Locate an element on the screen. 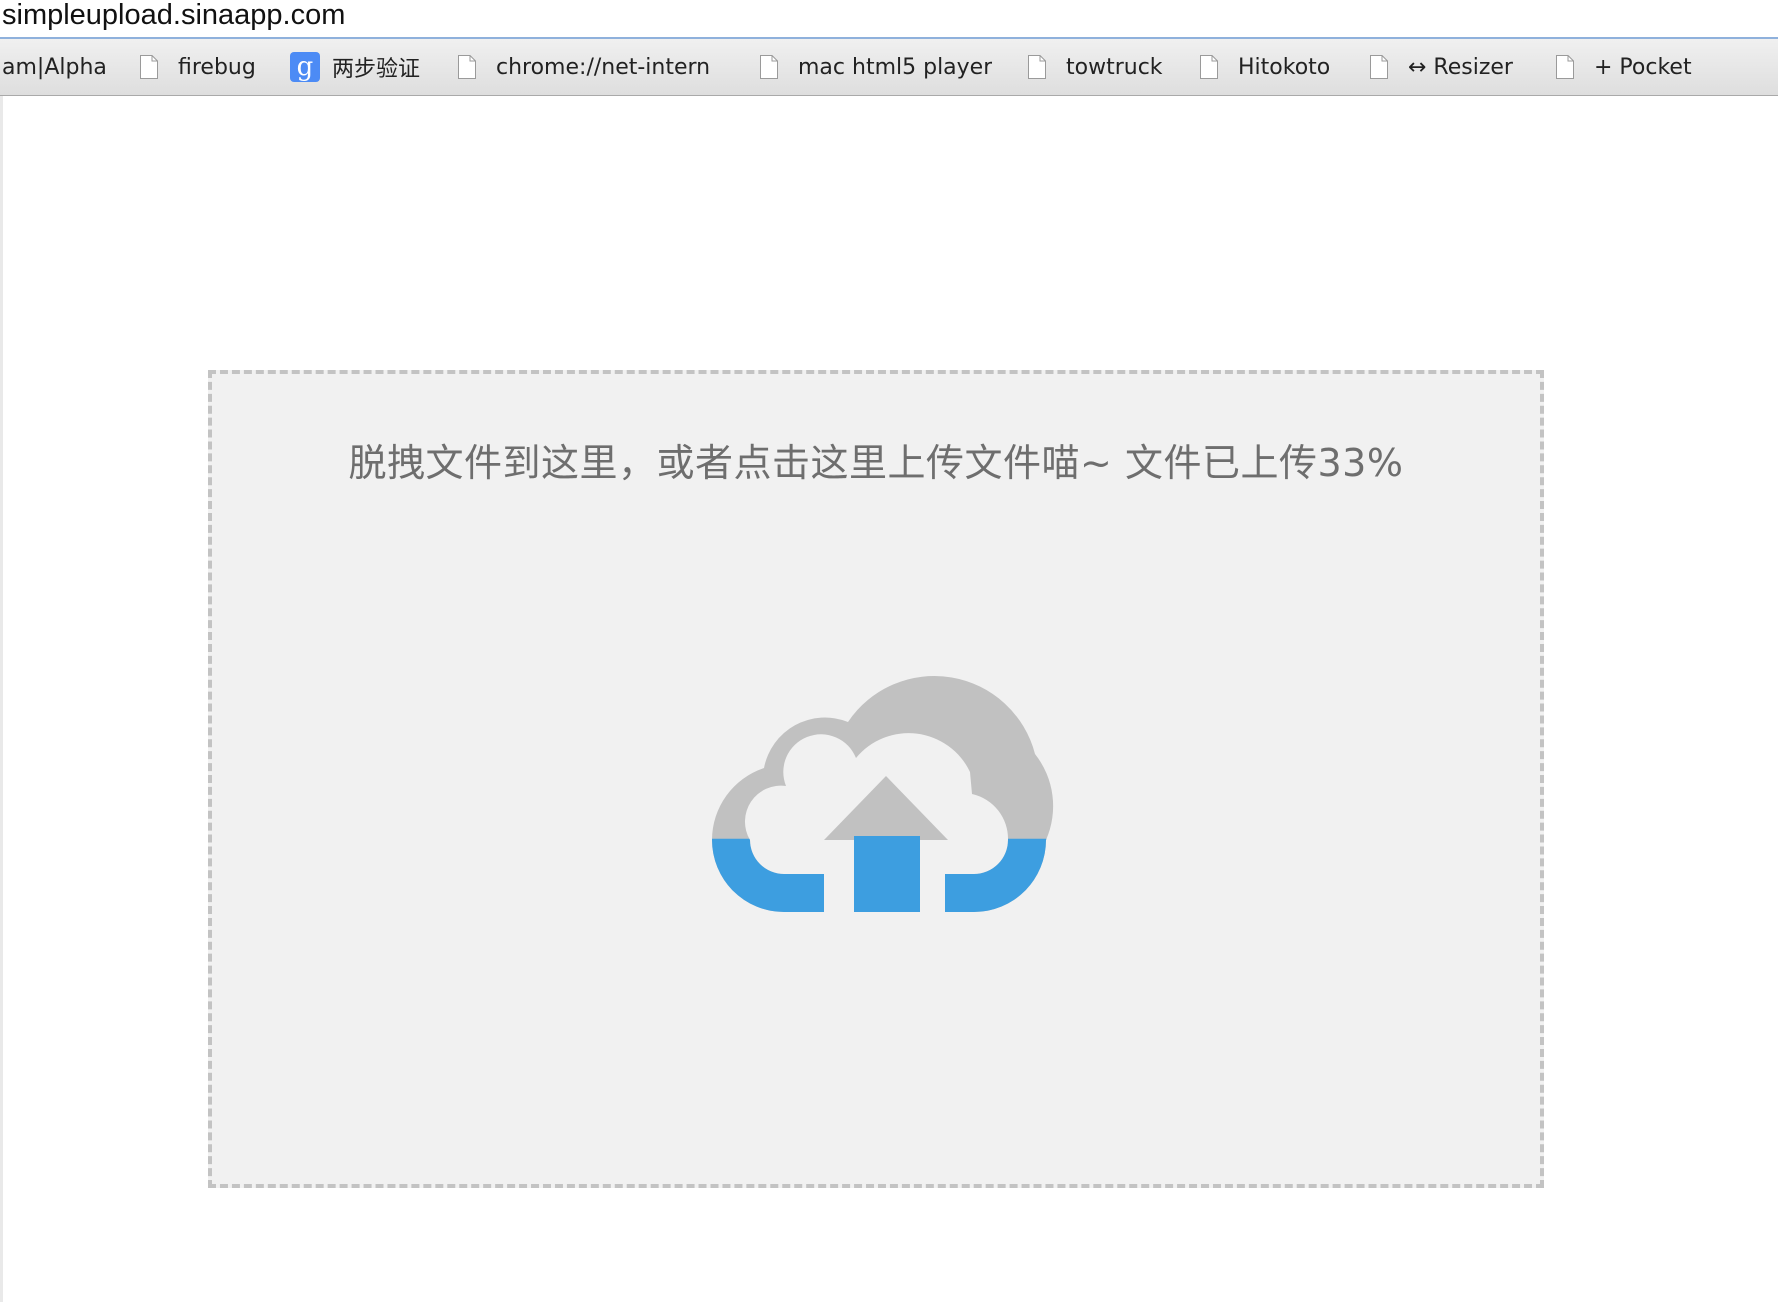 The height and width of the screenshot is (1302, 1778). bookmark-label: am|Alpha is located at coordinates (54, 67).